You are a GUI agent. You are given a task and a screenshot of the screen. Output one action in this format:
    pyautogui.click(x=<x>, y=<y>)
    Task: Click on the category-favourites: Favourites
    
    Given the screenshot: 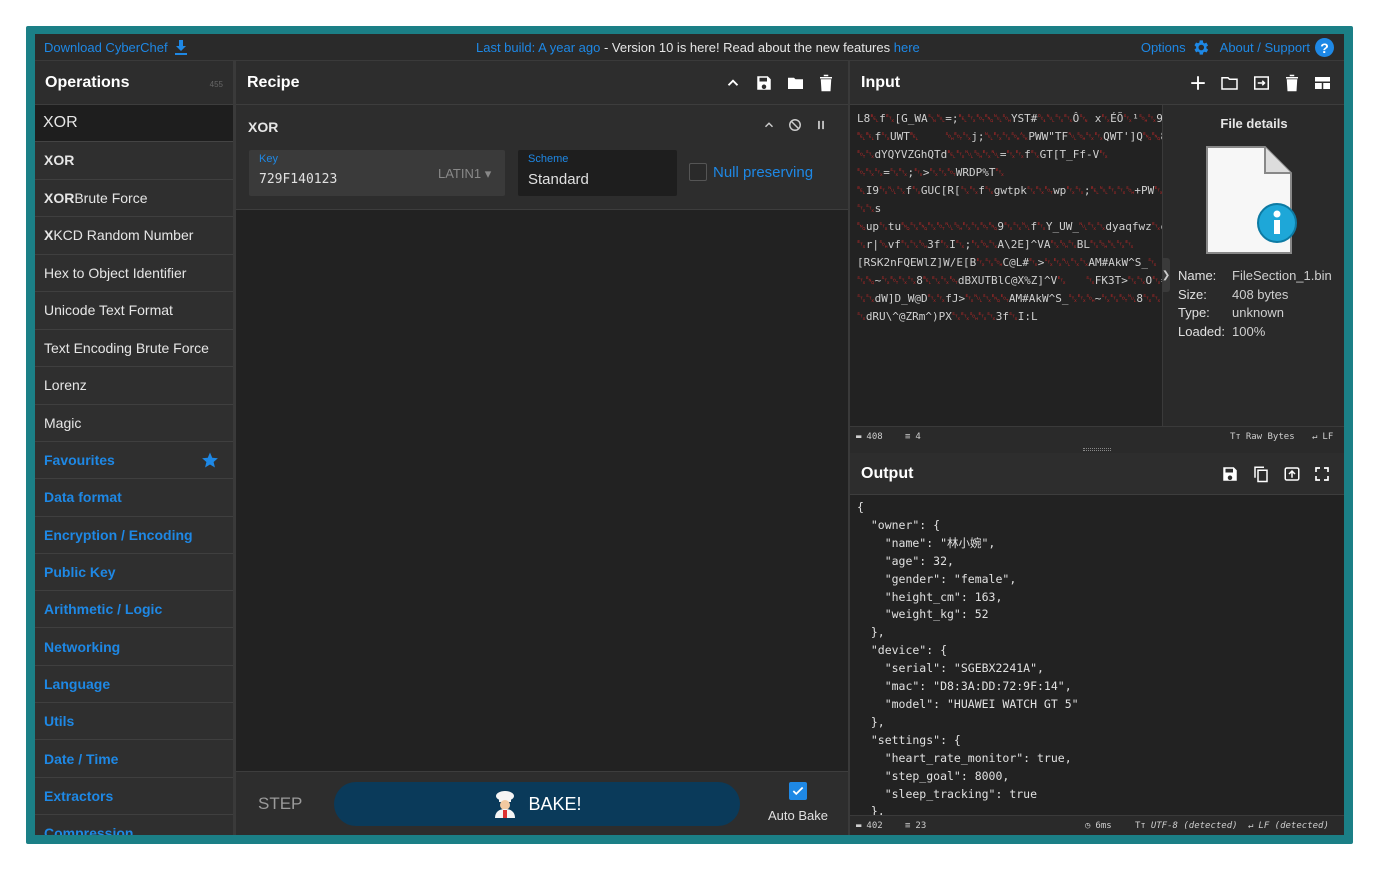 What is the action you would take?
    pyautogui.click(x=134, y=461)
    